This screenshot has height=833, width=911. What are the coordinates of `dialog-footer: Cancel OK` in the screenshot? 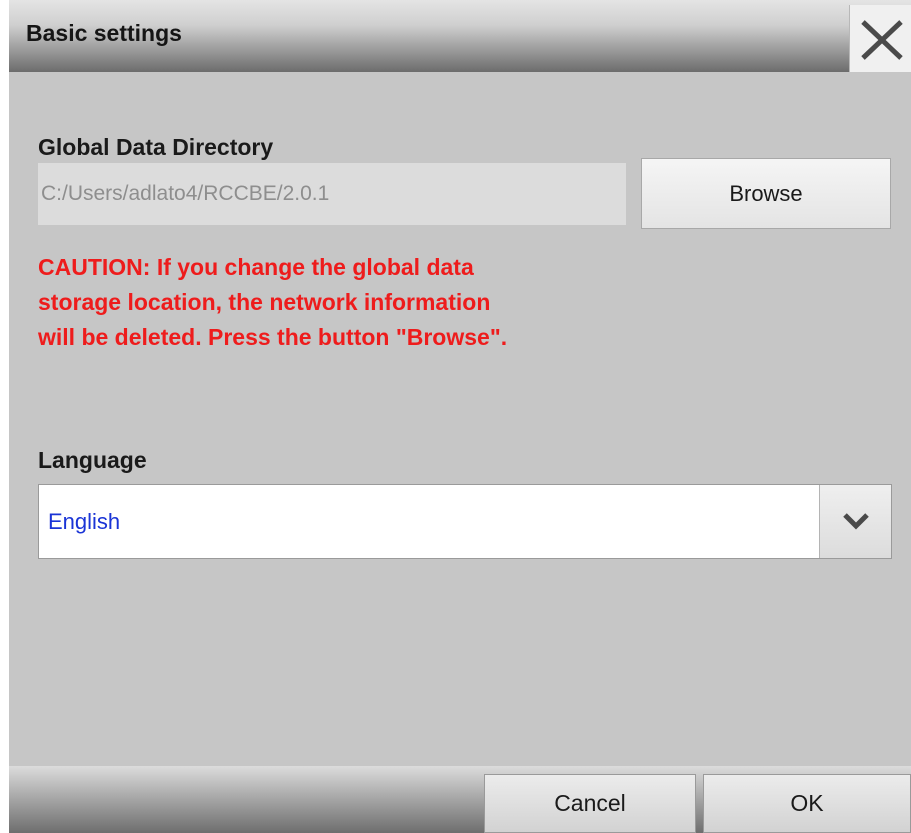 It's located at (460, 799).